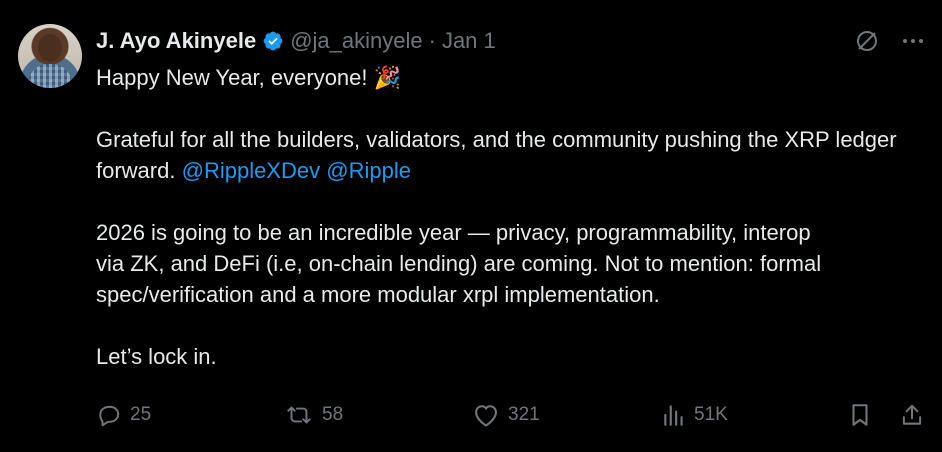  I want to click on mention-ripple: @Ripple, so click(368, 170).